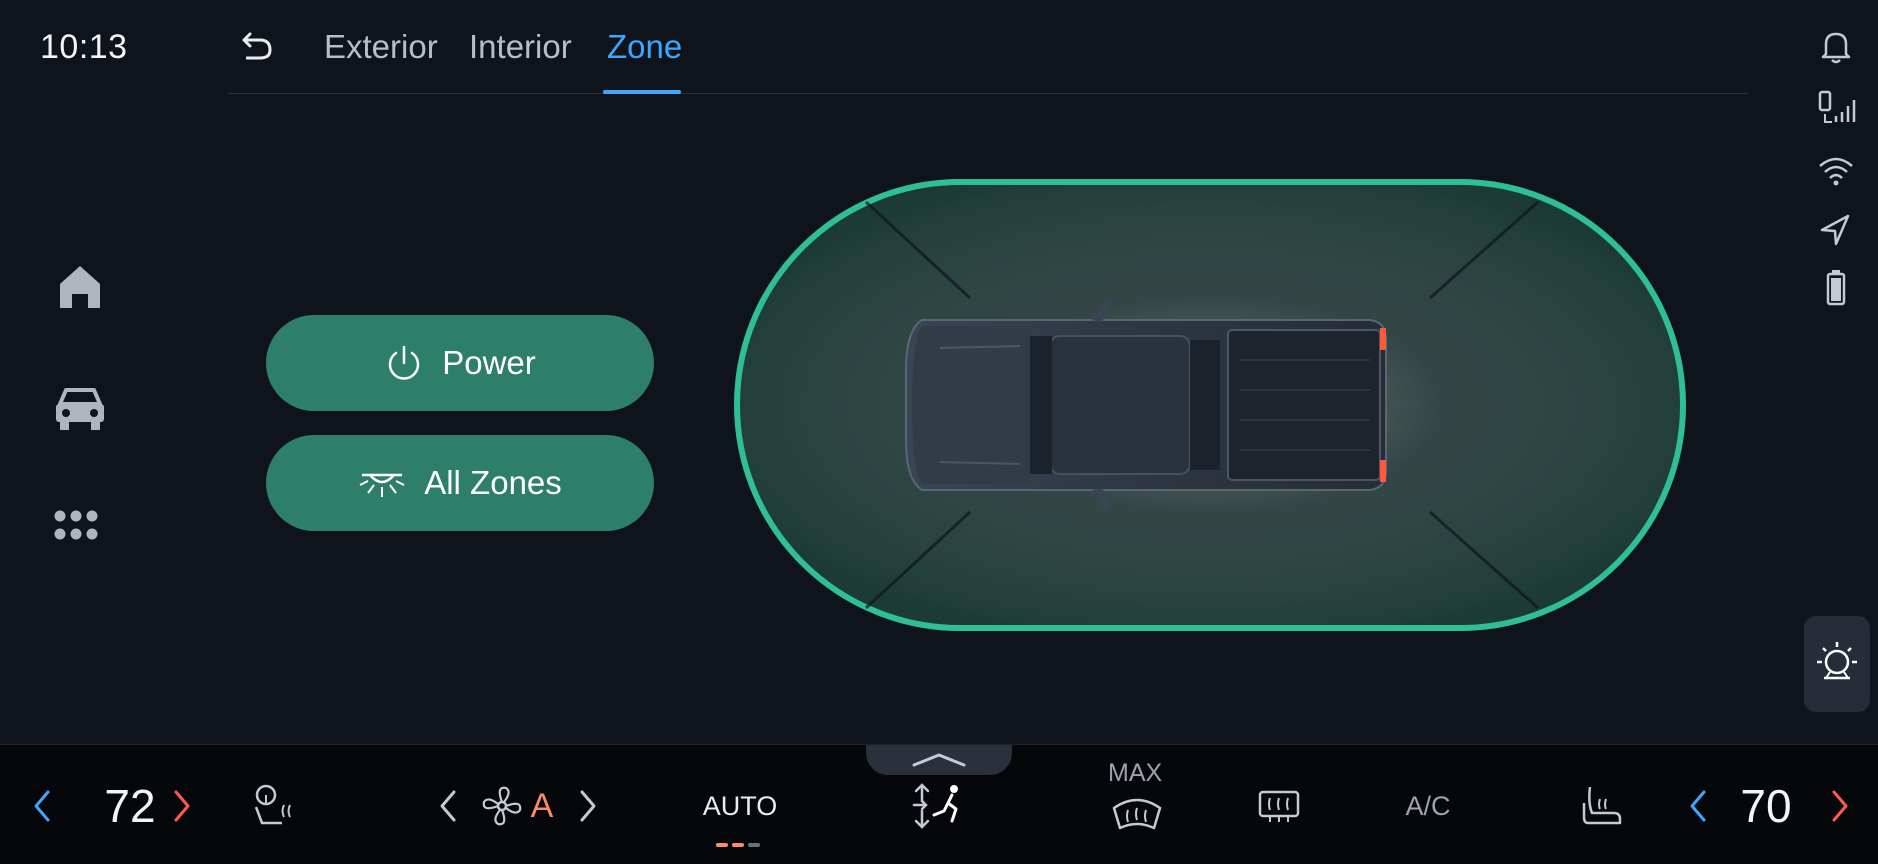  Describe the element at coordinates (1836, 230) in the screenshot. I see `navigation-arrow-icon` at that location.